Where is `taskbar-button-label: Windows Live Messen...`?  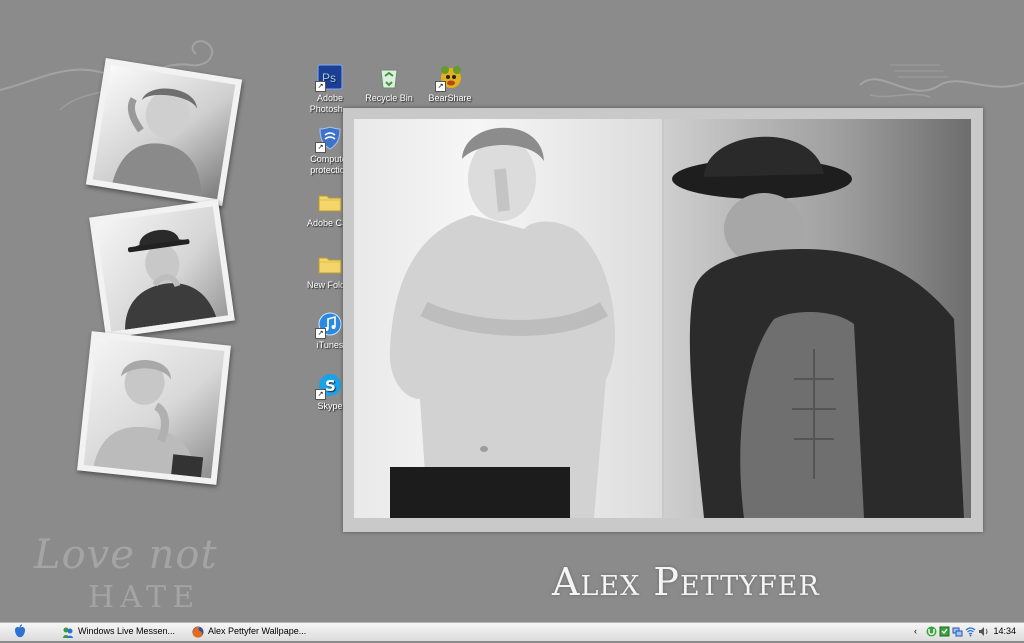
taskbar-button-label: Windows Live Messen... is located at coordinates (127, 631).